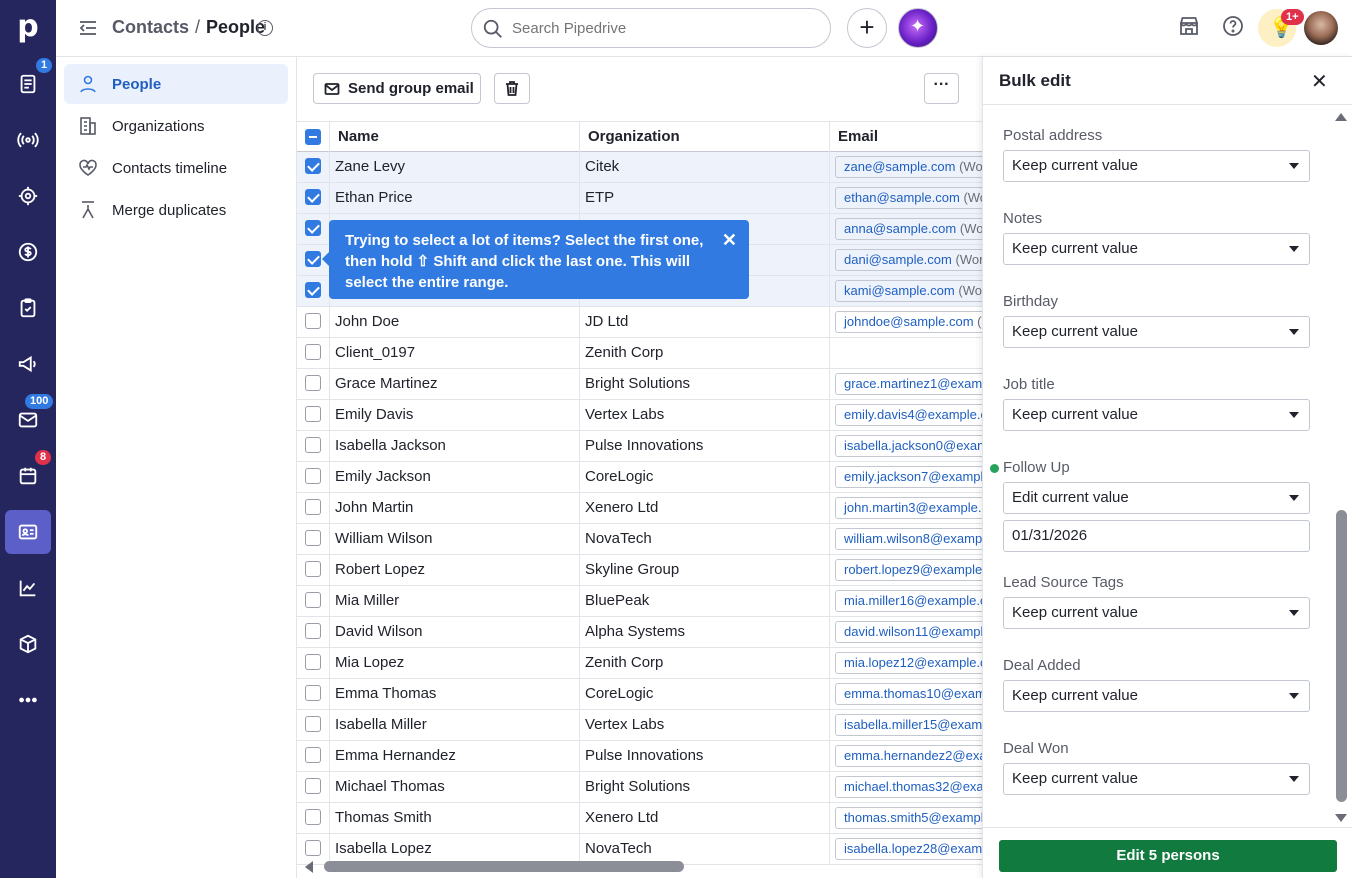 This screenshot has width=1352, height=878. I want to click on cell-organization: Alpha Systems, so click(705, 632).